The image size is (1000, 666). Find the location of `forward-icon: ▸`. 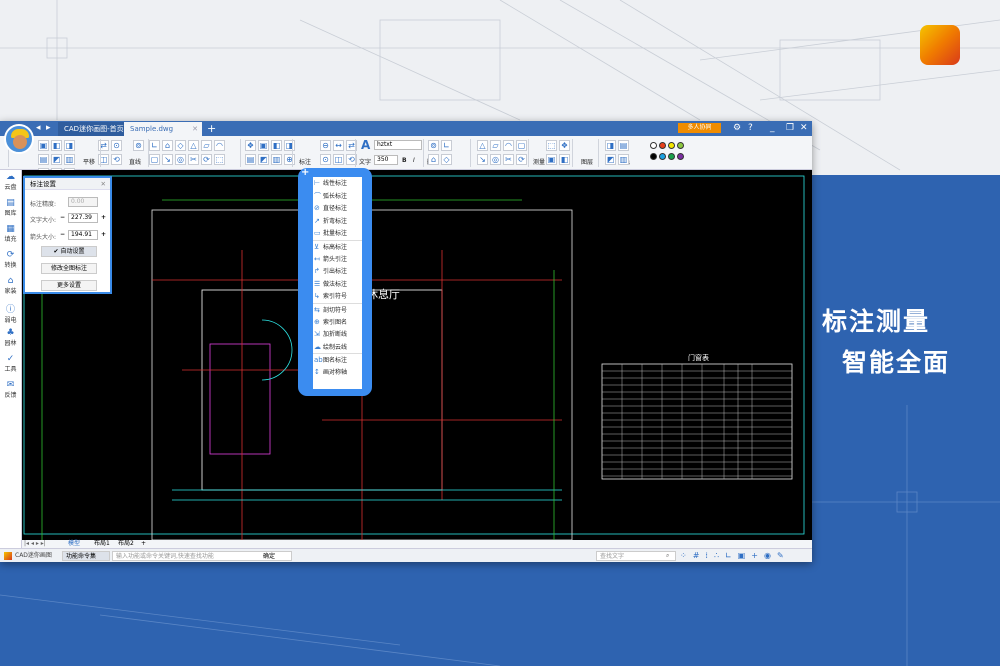

forward-icon: ▸ is located at coordinates (48, 128).